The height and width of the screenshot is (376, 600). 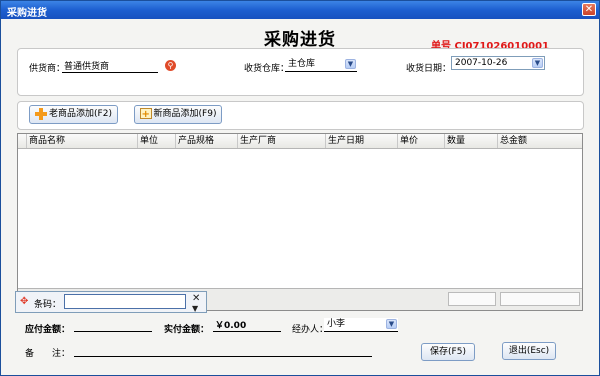 What do you see at coordinates (207, 141) in the screenshot?
I see `column-header: 产品规格` at bounding box center [207, 141].